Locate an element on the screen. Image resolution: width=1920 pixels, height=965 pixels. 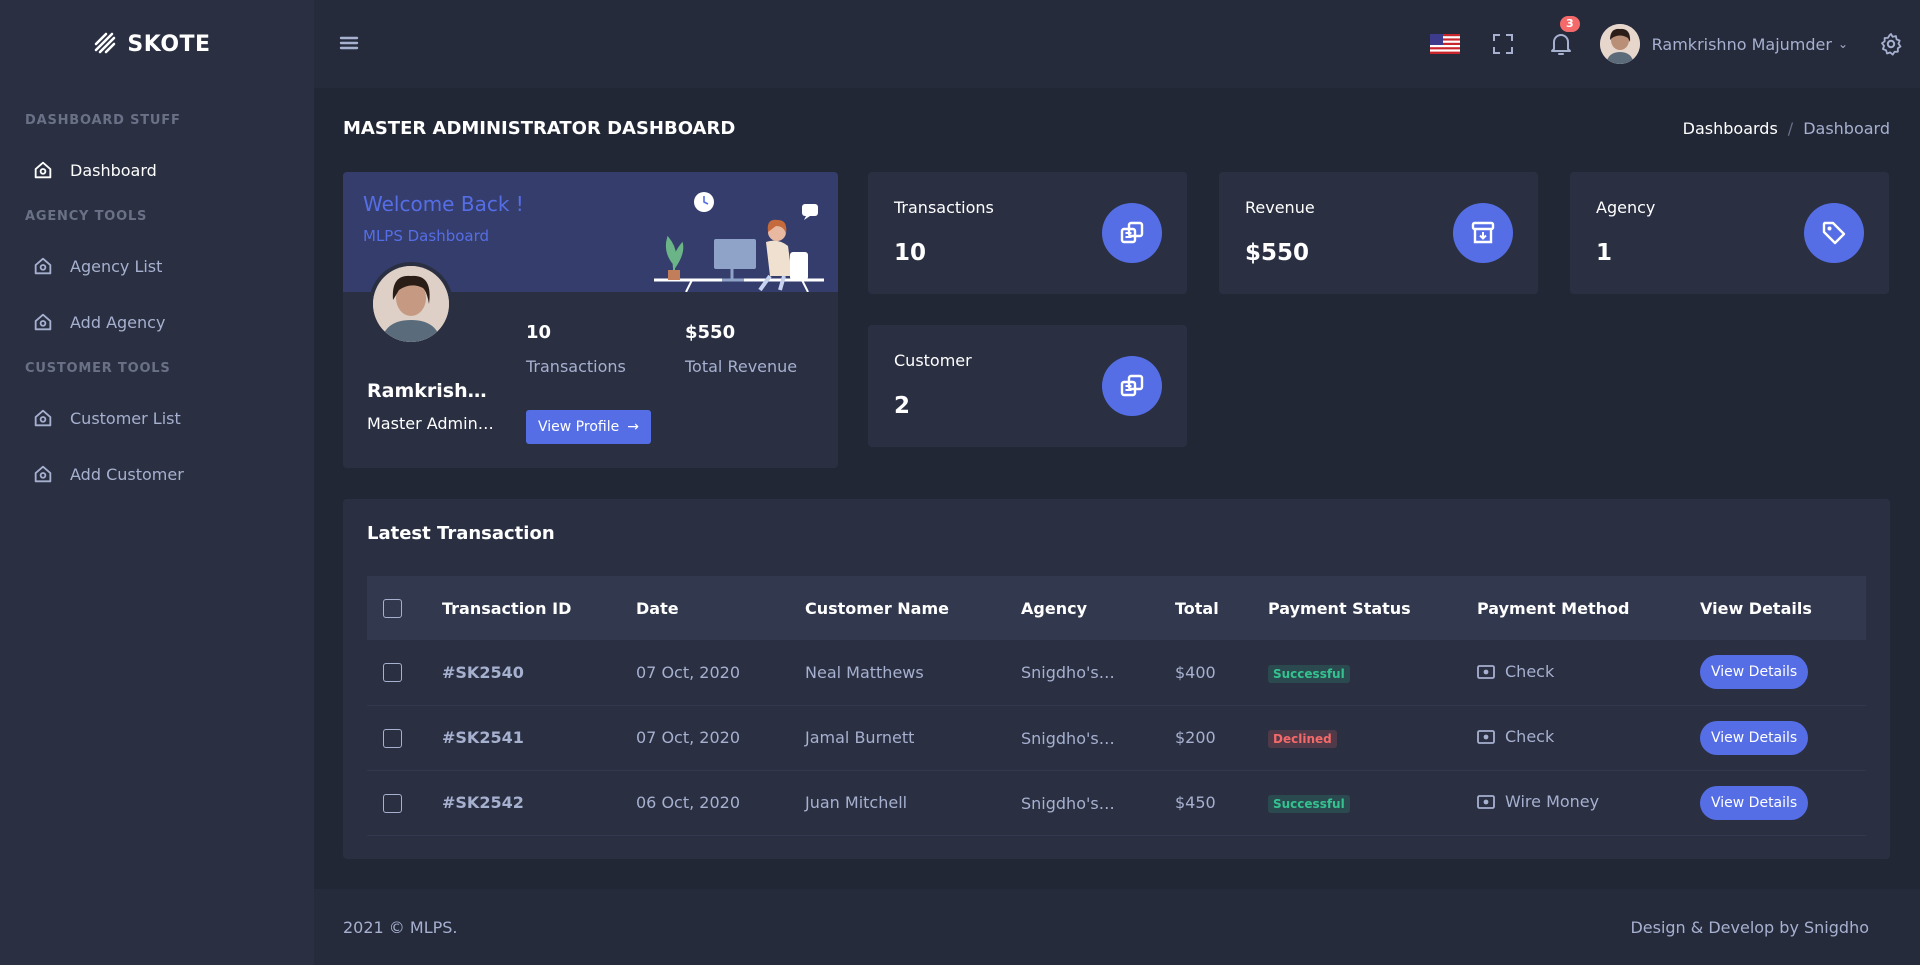
us-flag-icon is located at coordinates (1444, 44).